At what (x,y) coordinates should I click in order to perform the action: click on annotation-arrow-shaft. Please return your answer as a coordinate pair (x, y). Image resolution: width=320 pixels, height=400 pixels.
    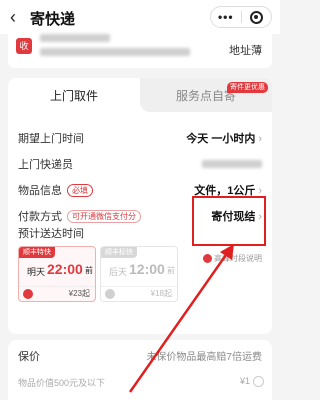
    Looking at the image, I should click on (179, 322).